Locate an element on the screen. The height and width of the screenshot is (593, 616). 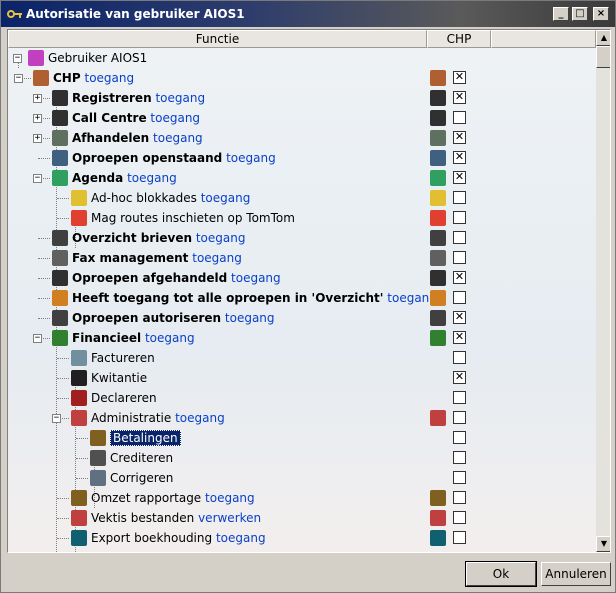
tree-label-root: Gebruiker AIOS1 is located at coordinates (97, 58).